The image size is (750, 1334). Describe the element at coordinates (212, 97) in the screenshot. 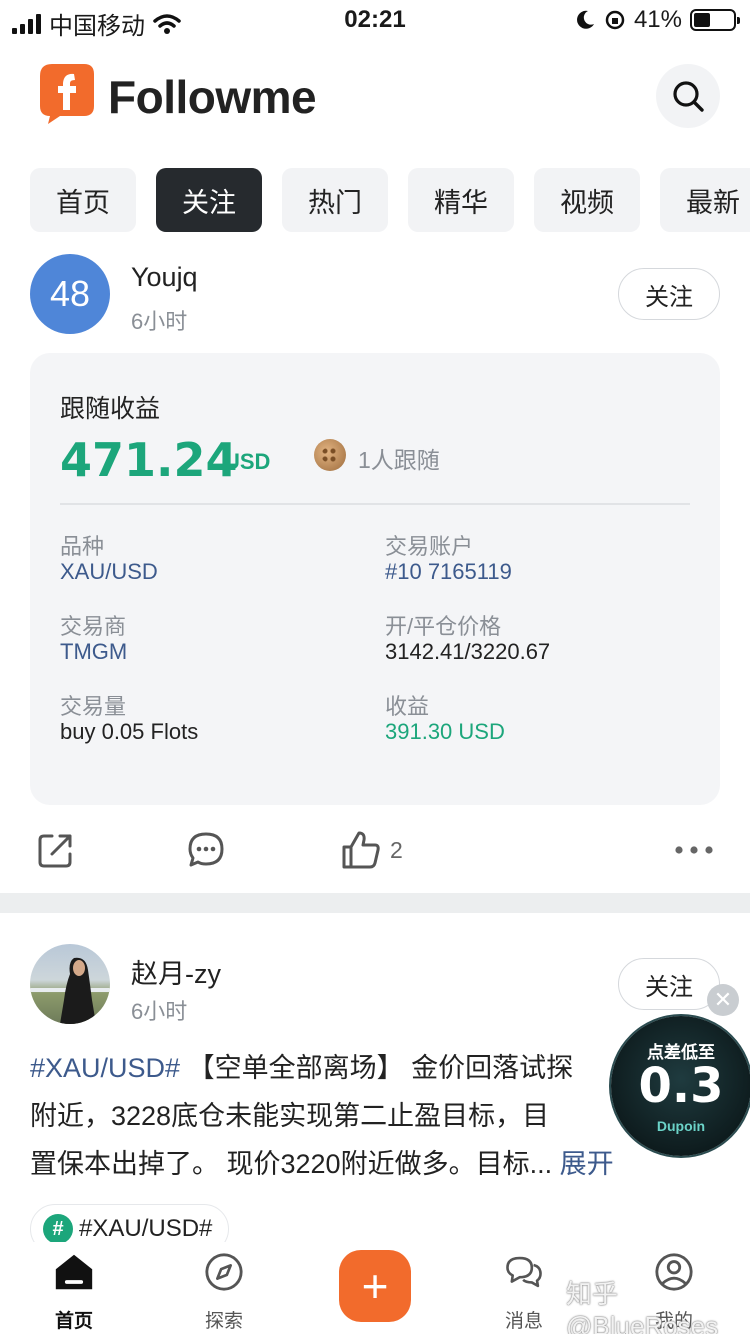

I see `app-name: Followme` at that location.